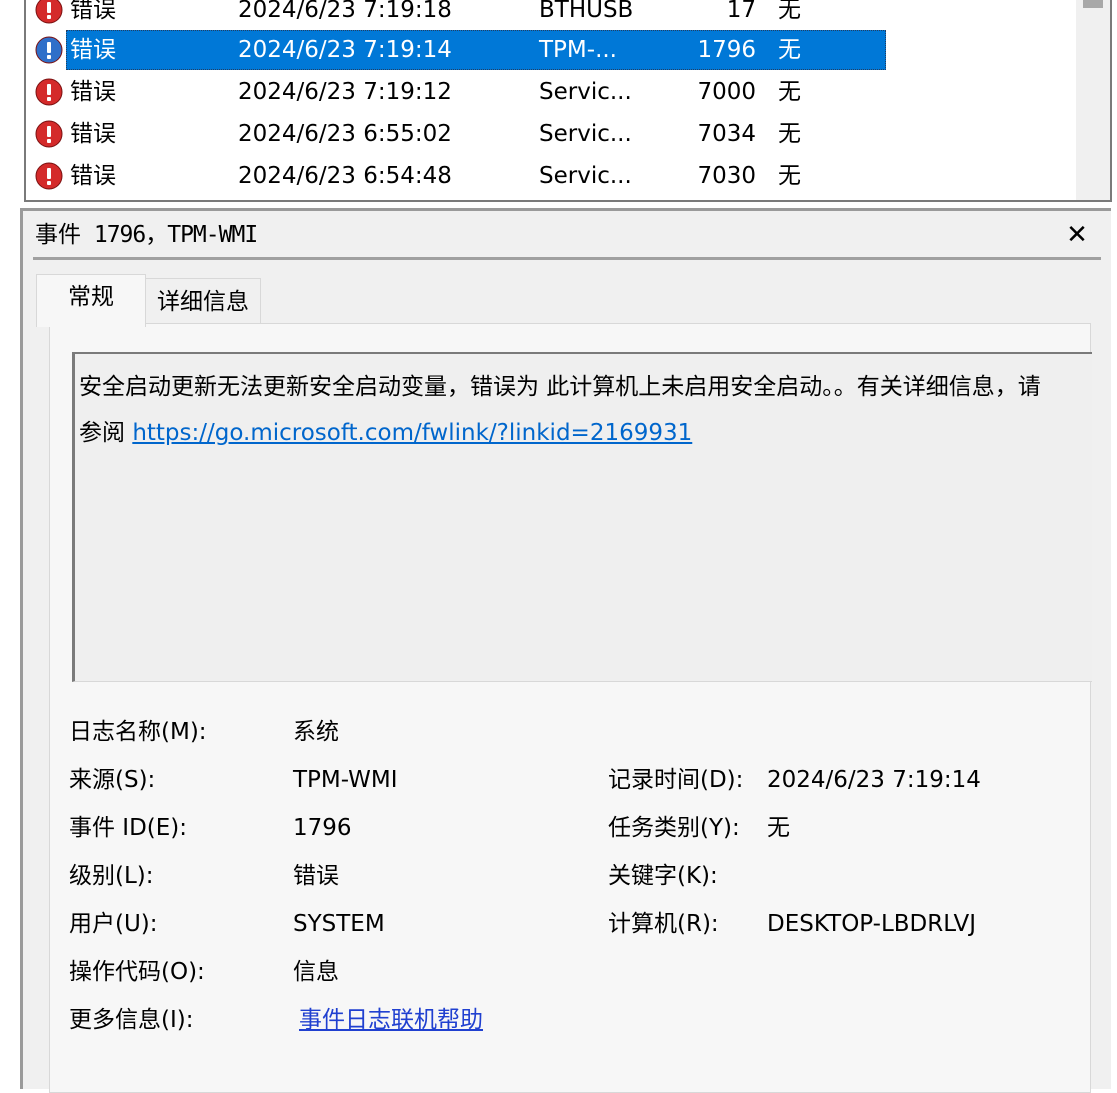  I want to click on level-label: 级别(L):, so click(111, 876).